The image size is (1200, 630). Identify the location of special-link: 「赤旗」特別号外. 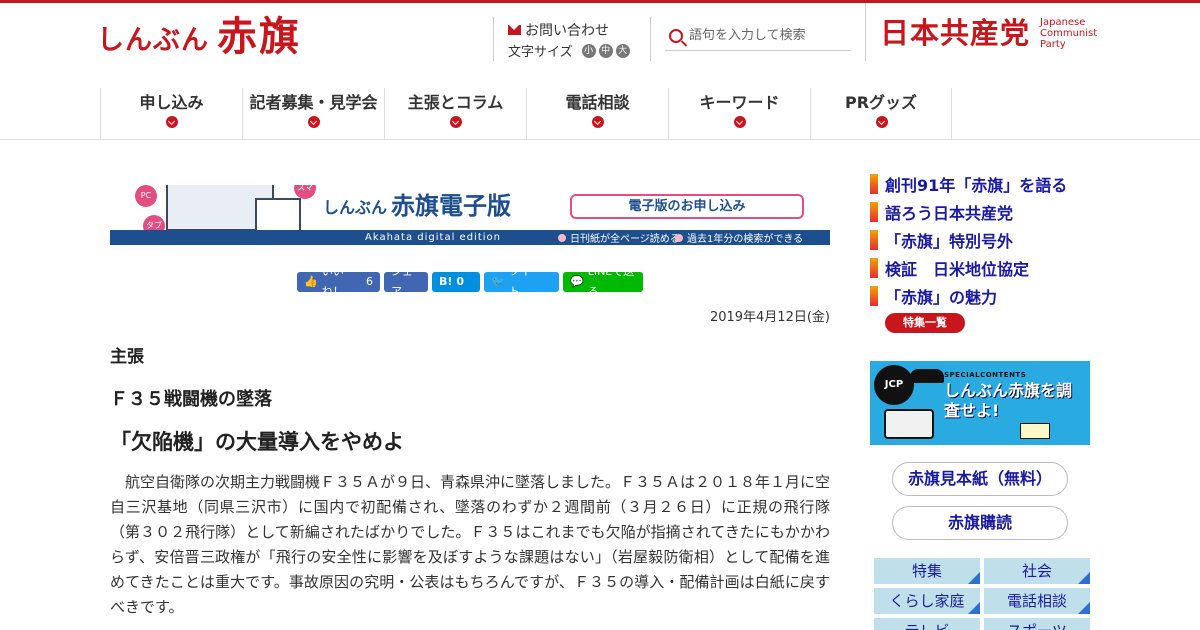
(980, 240).